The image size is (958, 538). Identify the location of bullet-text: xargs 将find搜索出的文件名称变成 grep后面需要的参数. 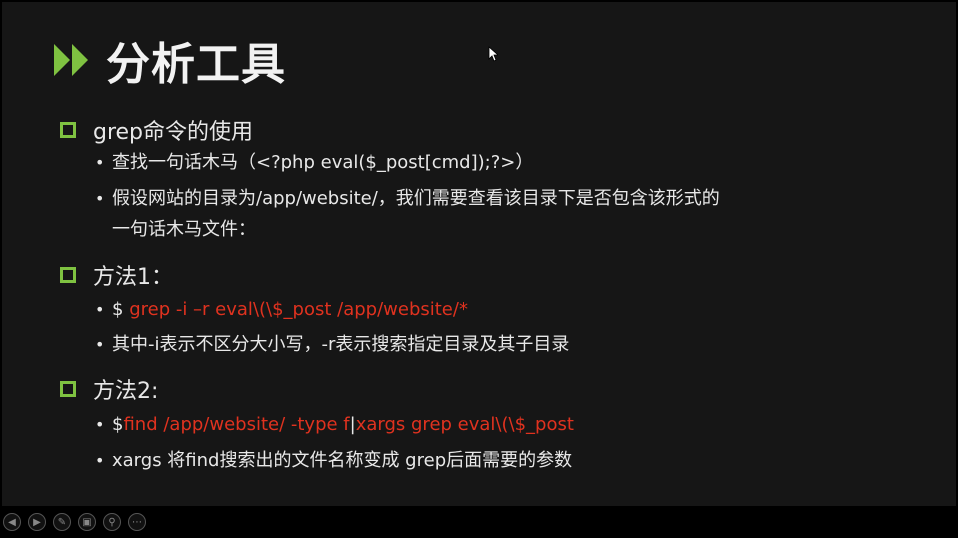
(342, 460).